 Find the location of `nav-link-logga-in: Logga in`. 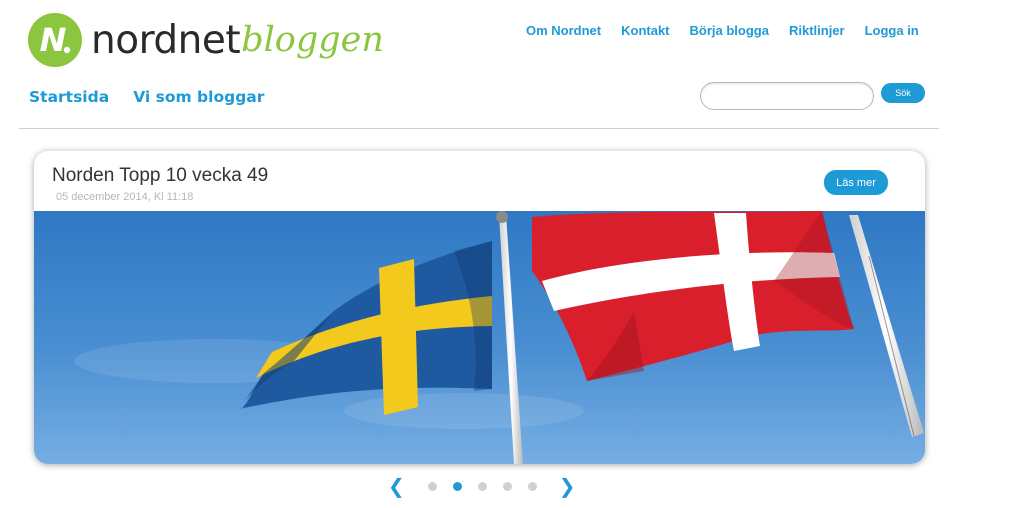

nav-link-logga-in: Logga in is located at coordinates (892, 30).